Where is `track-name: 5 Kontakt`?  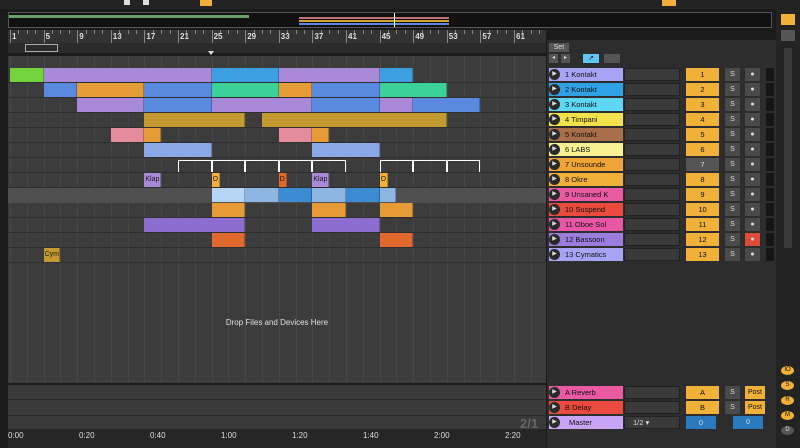
track-name: 5 Kontakt is located at coordinates (586, 134).